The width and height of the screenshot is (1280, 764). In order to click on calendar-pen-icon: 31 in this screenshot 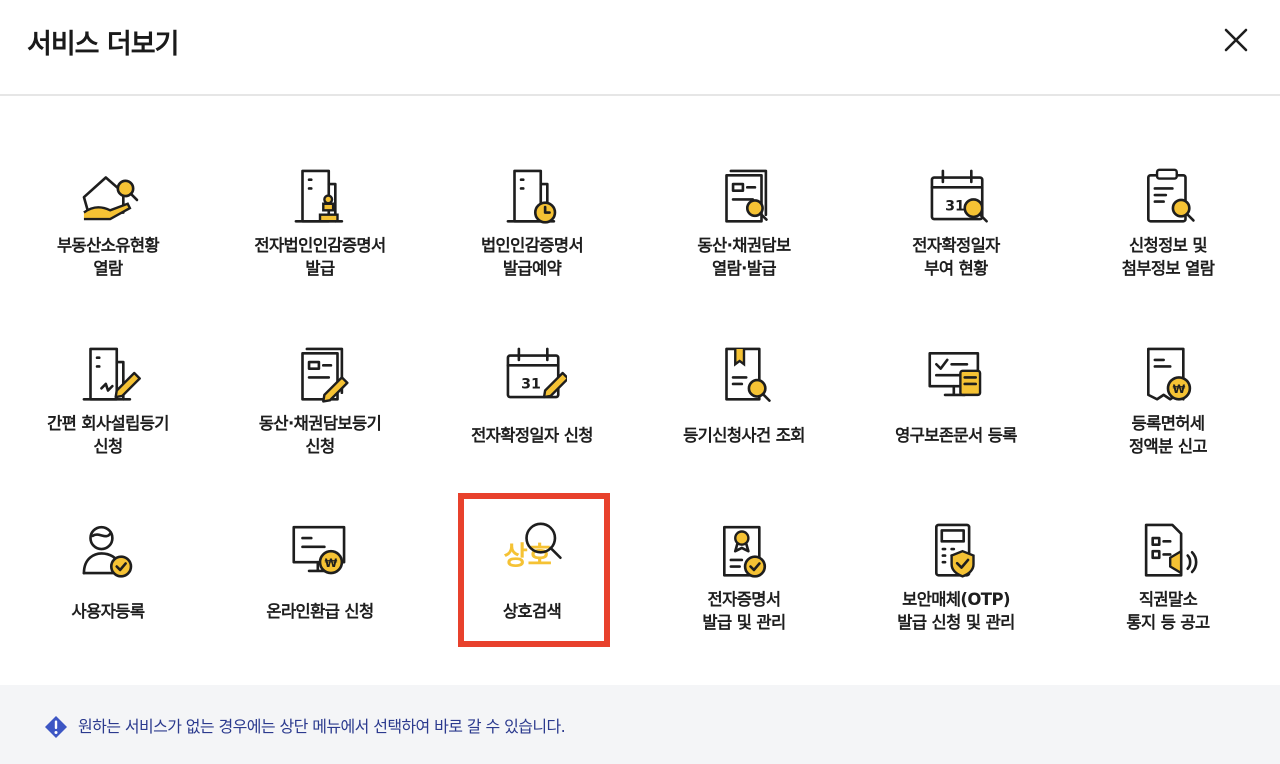, I will do `click(533, 373)`.